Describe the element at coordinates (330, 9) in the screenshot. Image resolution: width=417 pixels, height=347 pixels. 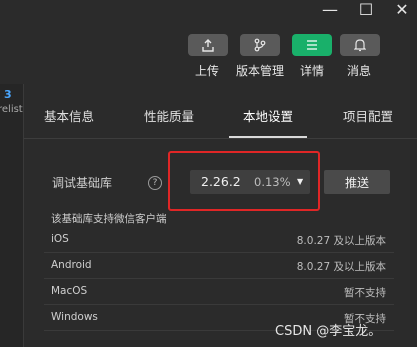
I see `minimize-button: —` at that location.